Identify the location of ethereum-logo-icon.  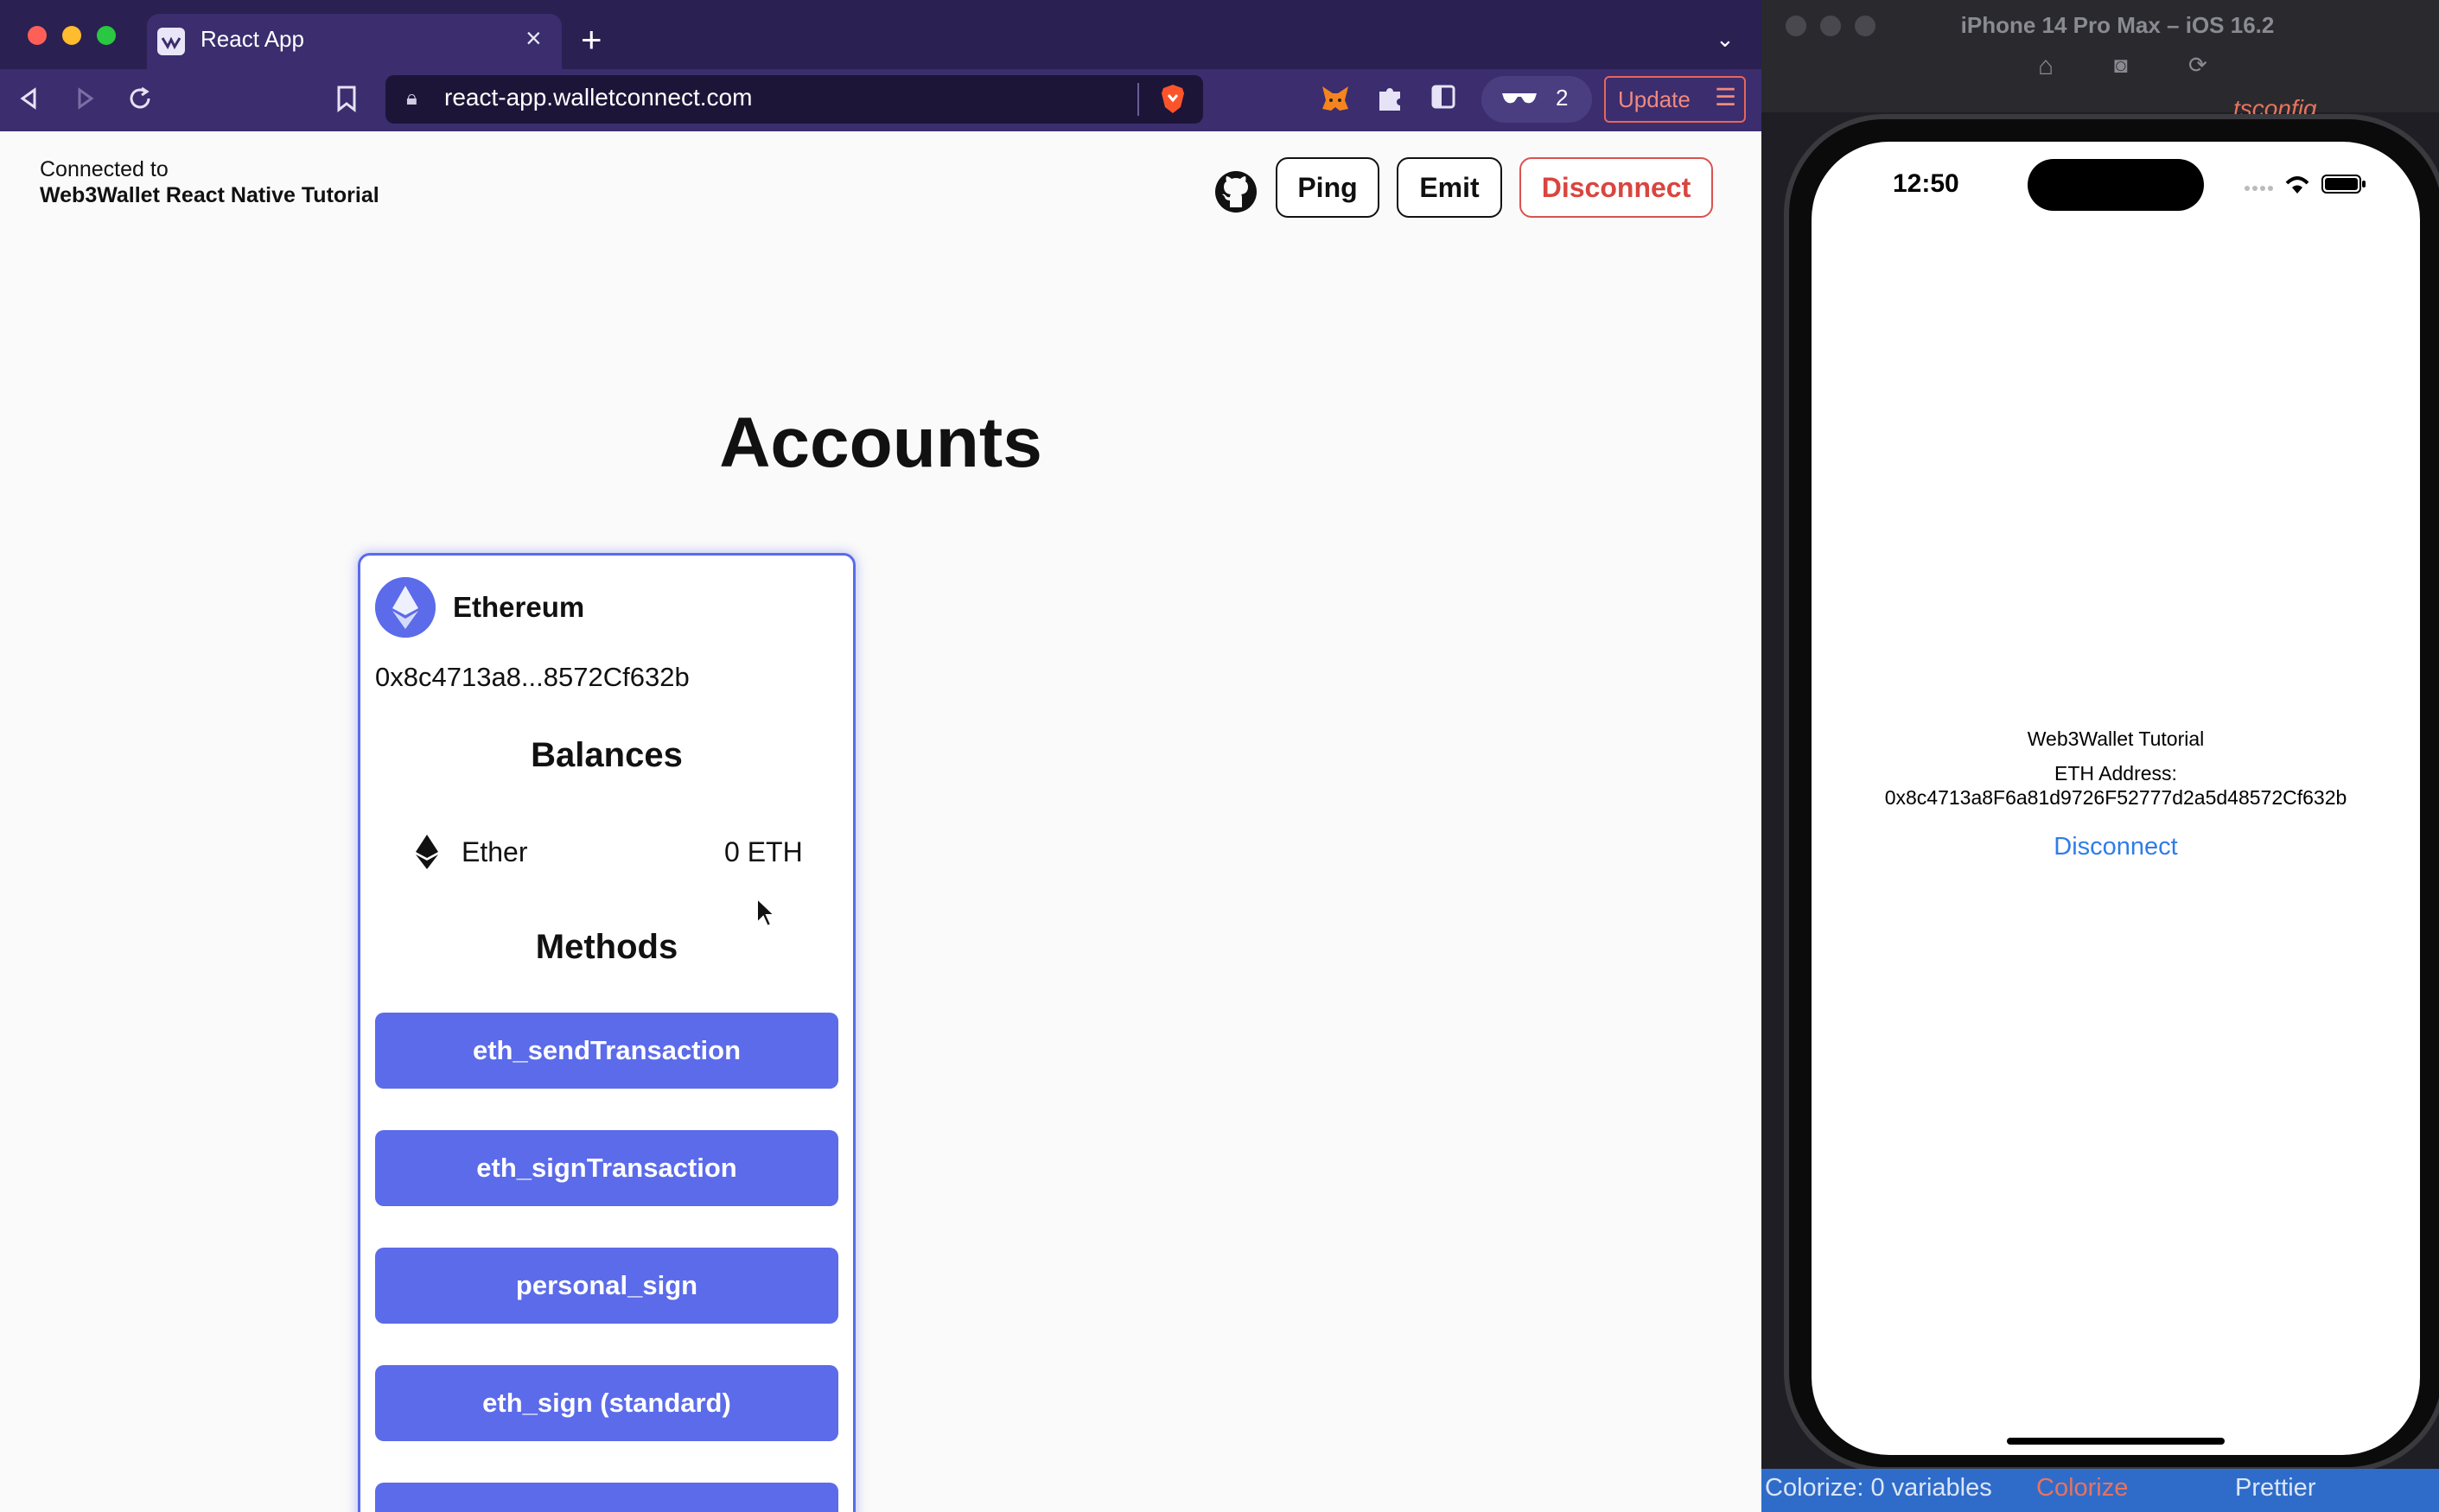
(405, 607).